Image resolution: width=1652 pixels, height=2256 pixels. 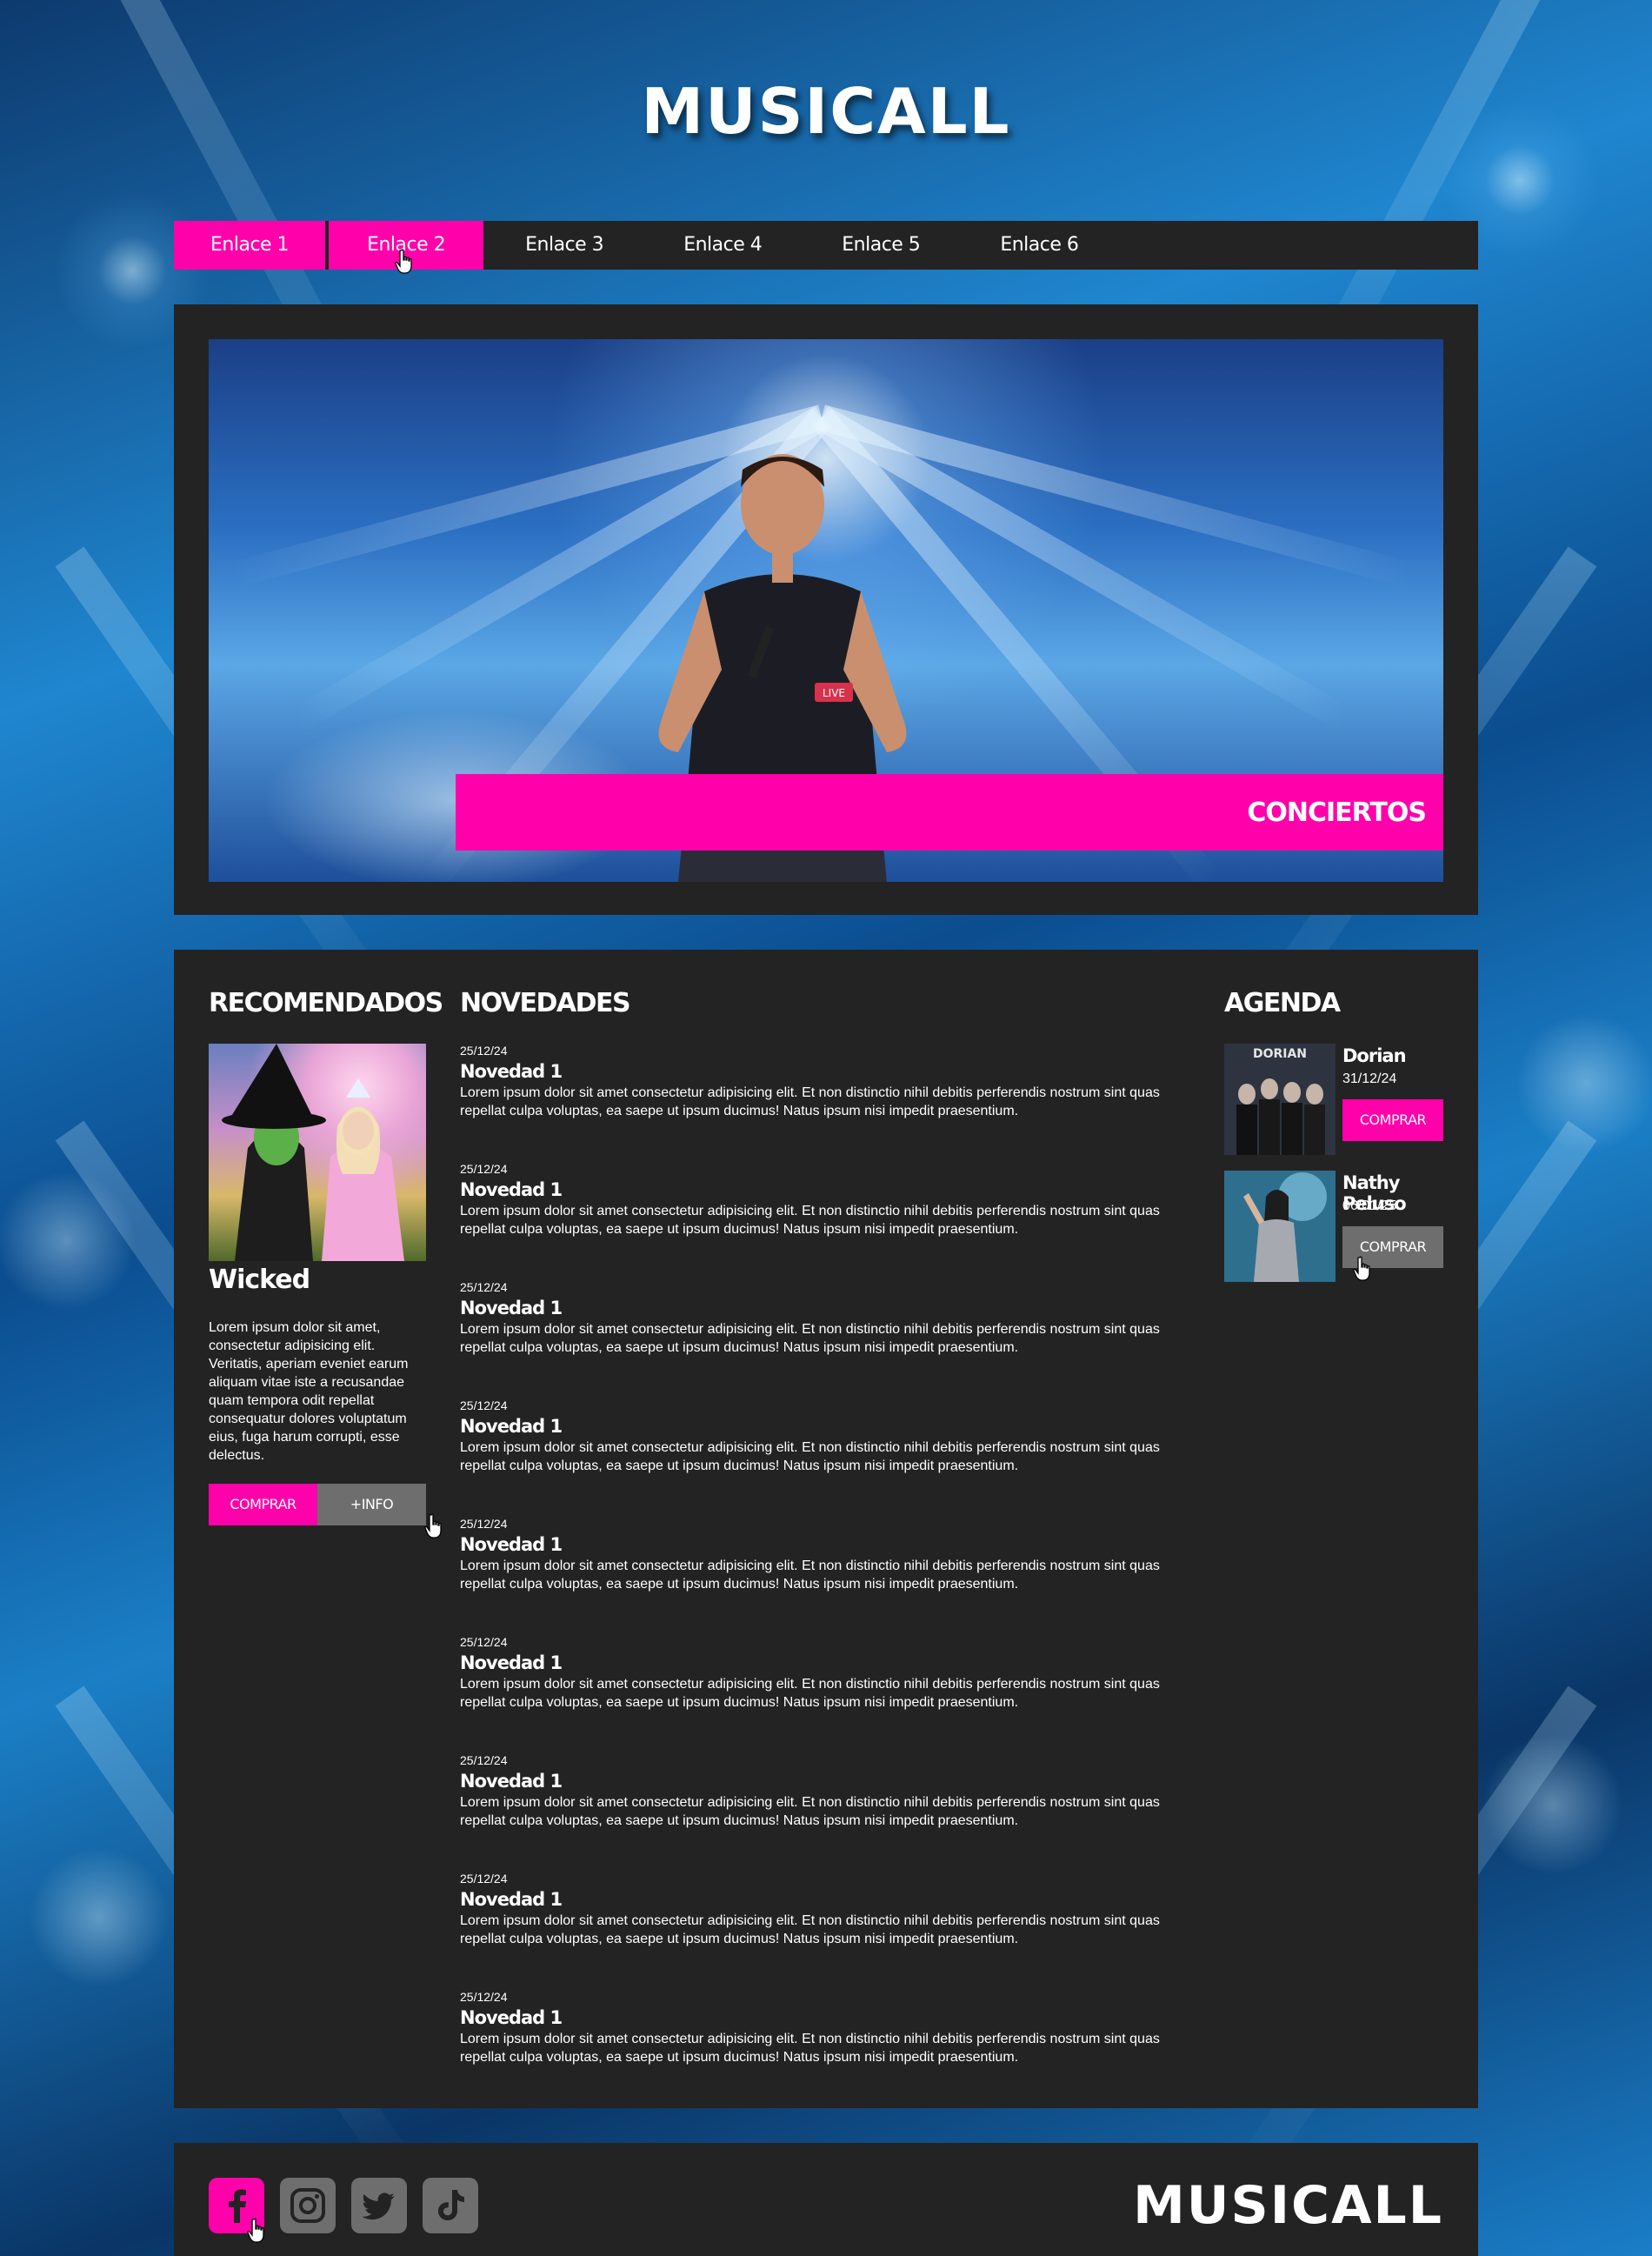 What do you see at coordinates (949, 813) in the screenshot?
I see `hero-banner: CONCIERTOS` at bounding box center [949, 813].